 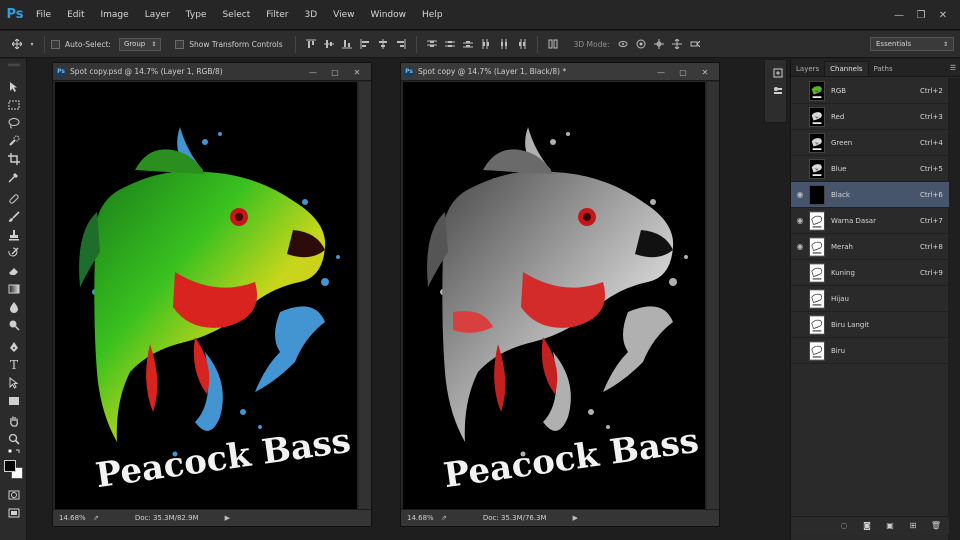 What do you see at coordinates (890, 526) in the screenshot?
I see `new-channel-icon: ▣` at bounding box center [890, 526].